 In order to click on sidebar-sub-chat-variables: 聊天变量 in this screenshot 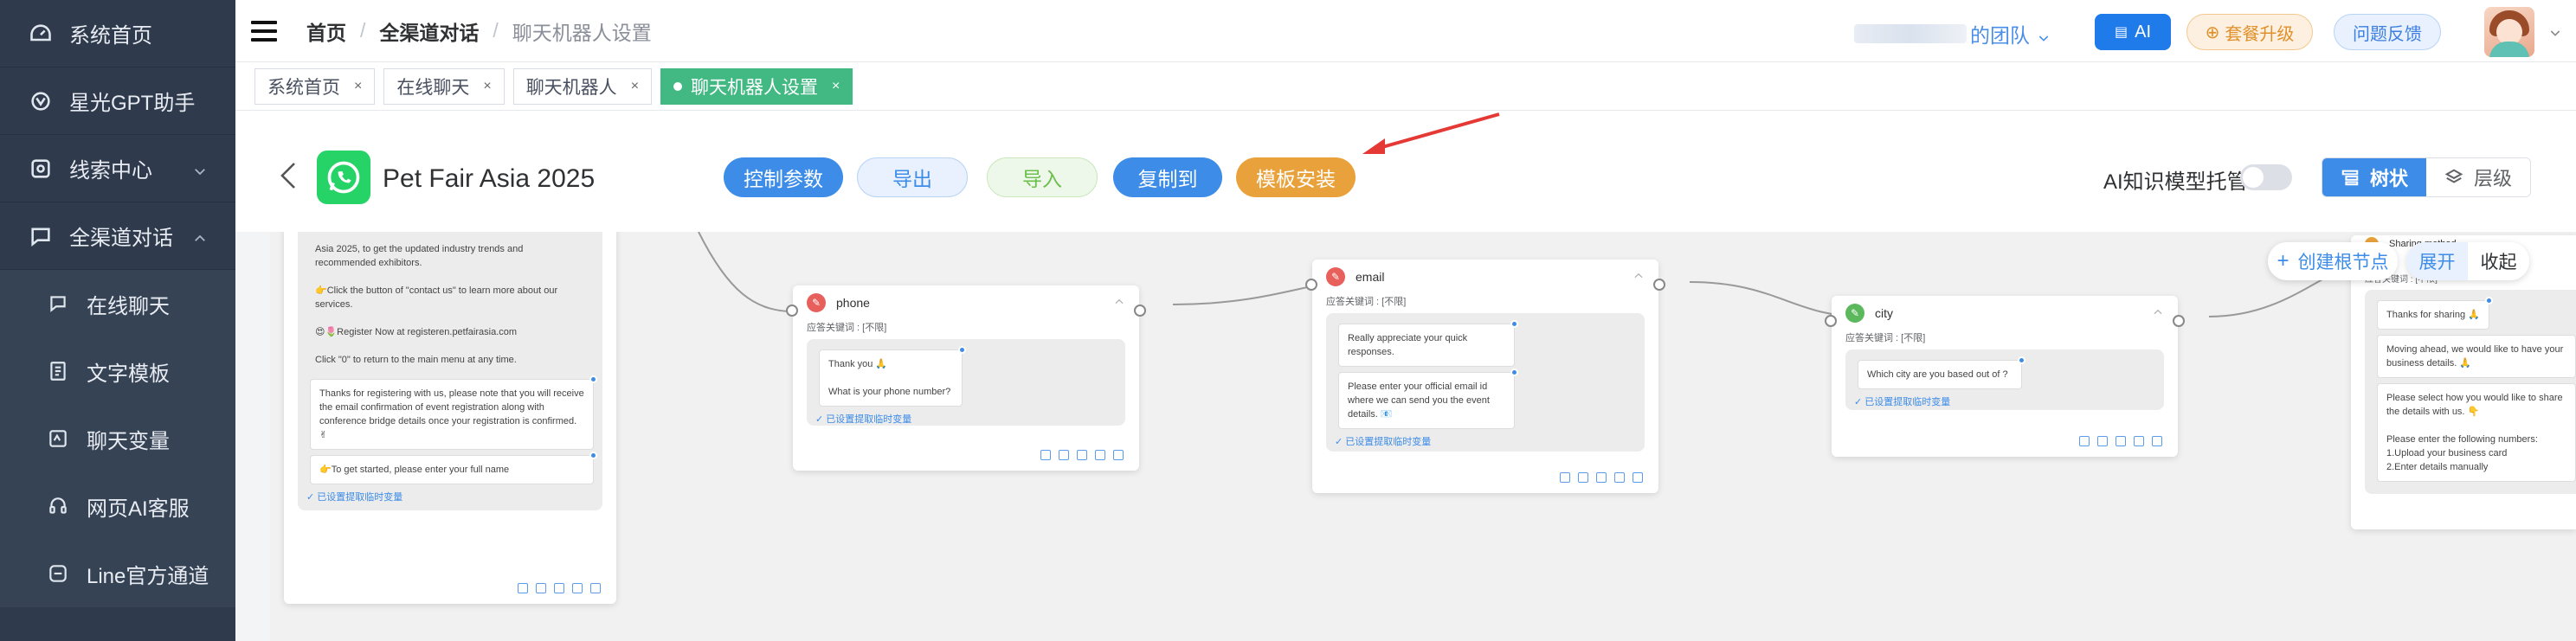, I will do `click(117, 438)`.